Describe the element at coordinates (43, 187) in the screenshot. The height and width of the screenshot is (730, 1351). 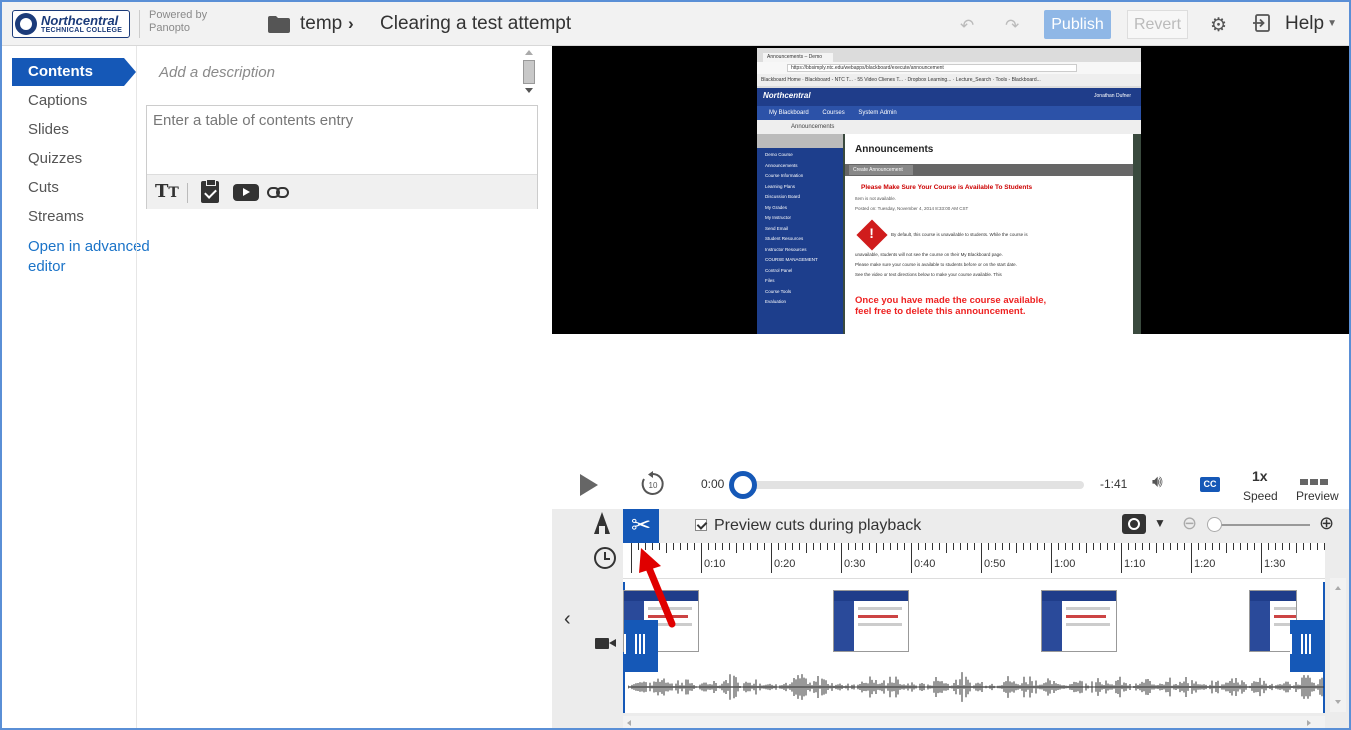
I see `nav-item-cuts: Cuts` at that location.